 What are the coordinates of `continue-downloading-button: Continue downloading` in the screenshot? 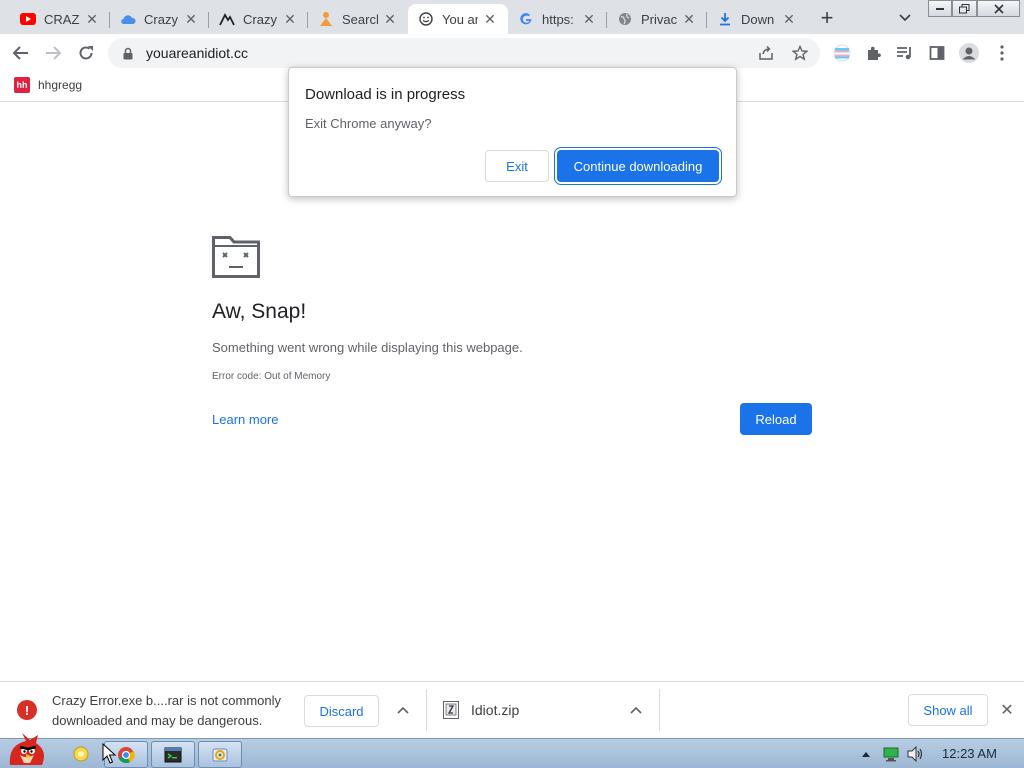 It's located at (638, 166).